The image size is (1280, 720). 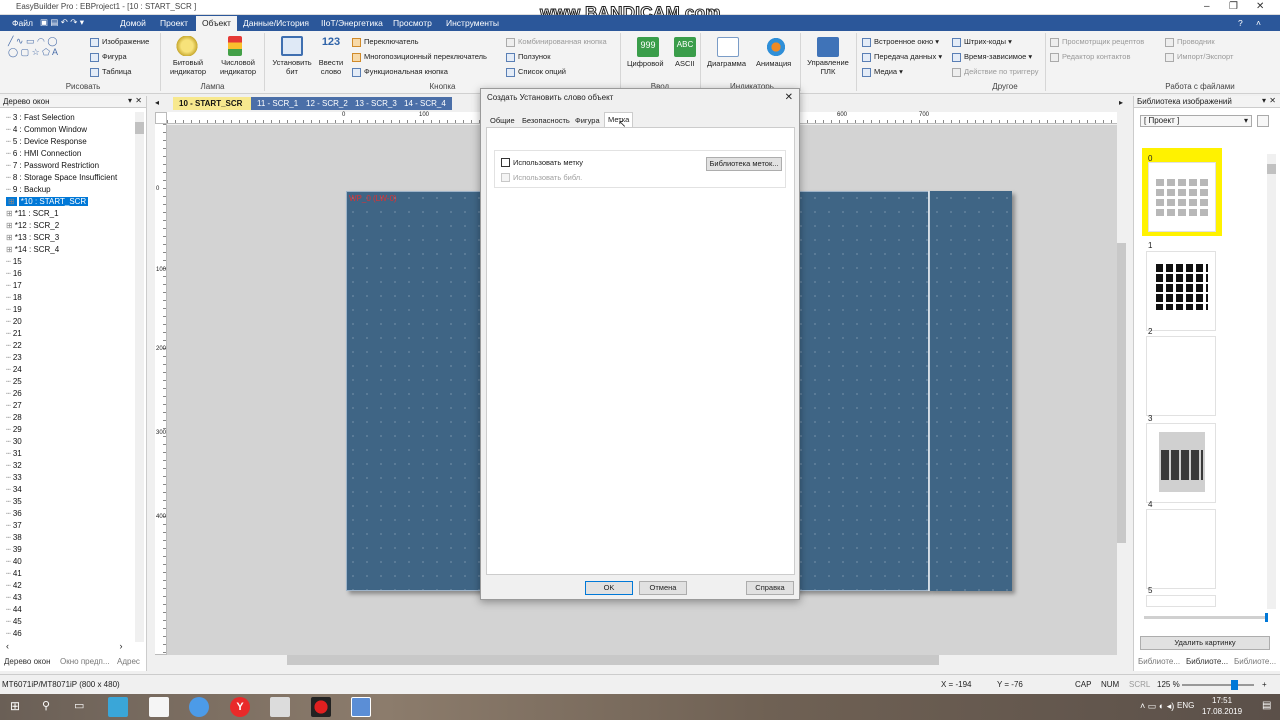 I want to click on thumb-3-keypad-dark, so click(x=1181, y=463).